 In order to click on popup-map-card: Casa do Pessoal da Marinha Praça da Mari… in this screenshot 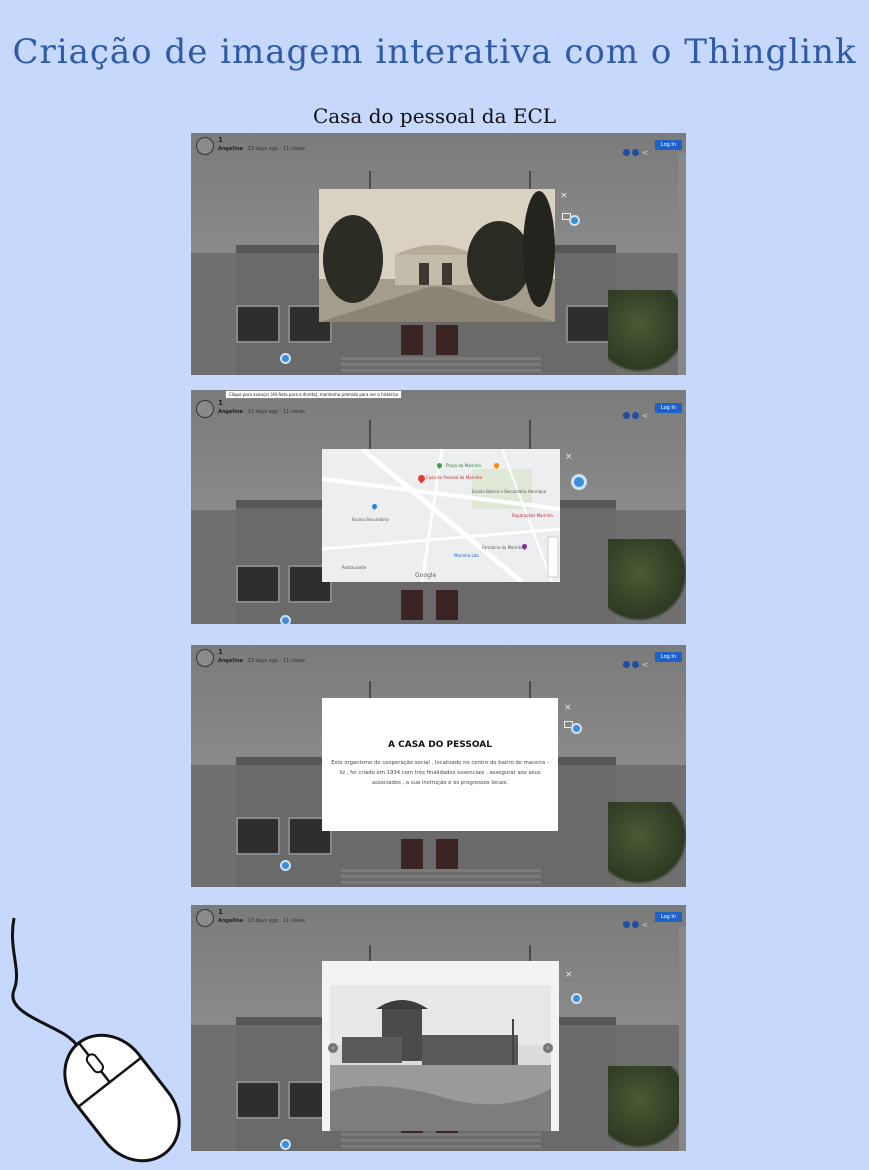, I will do `click(441, 515)`.